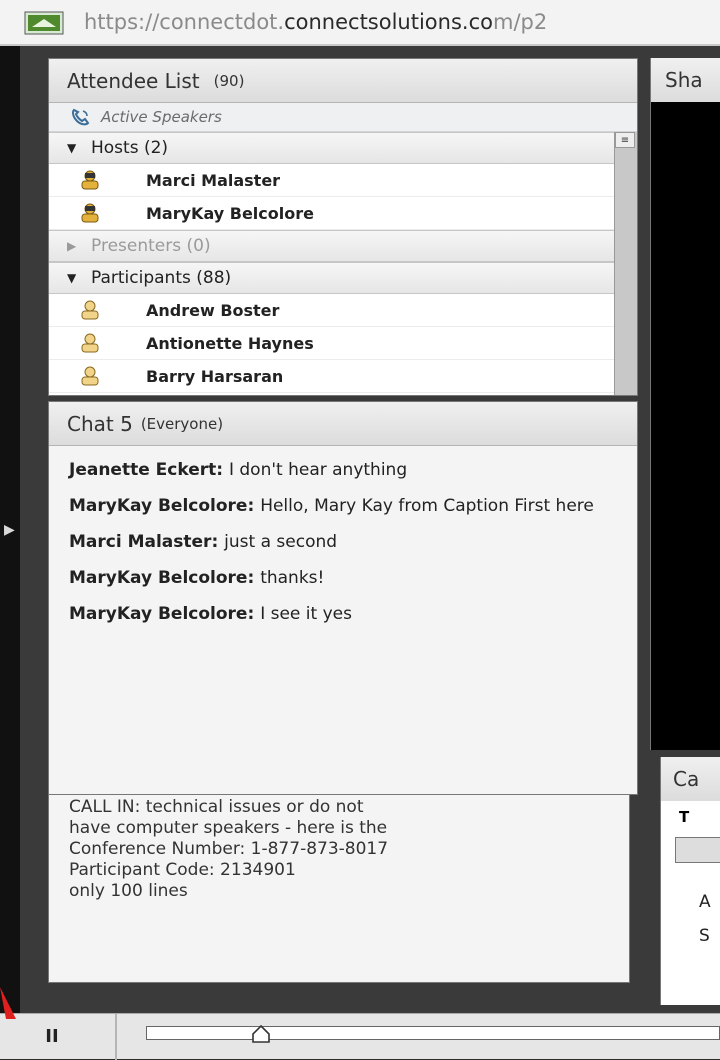 The image size is (720, 1060). I want to click on caption-row-label: T, so click(684, 817).